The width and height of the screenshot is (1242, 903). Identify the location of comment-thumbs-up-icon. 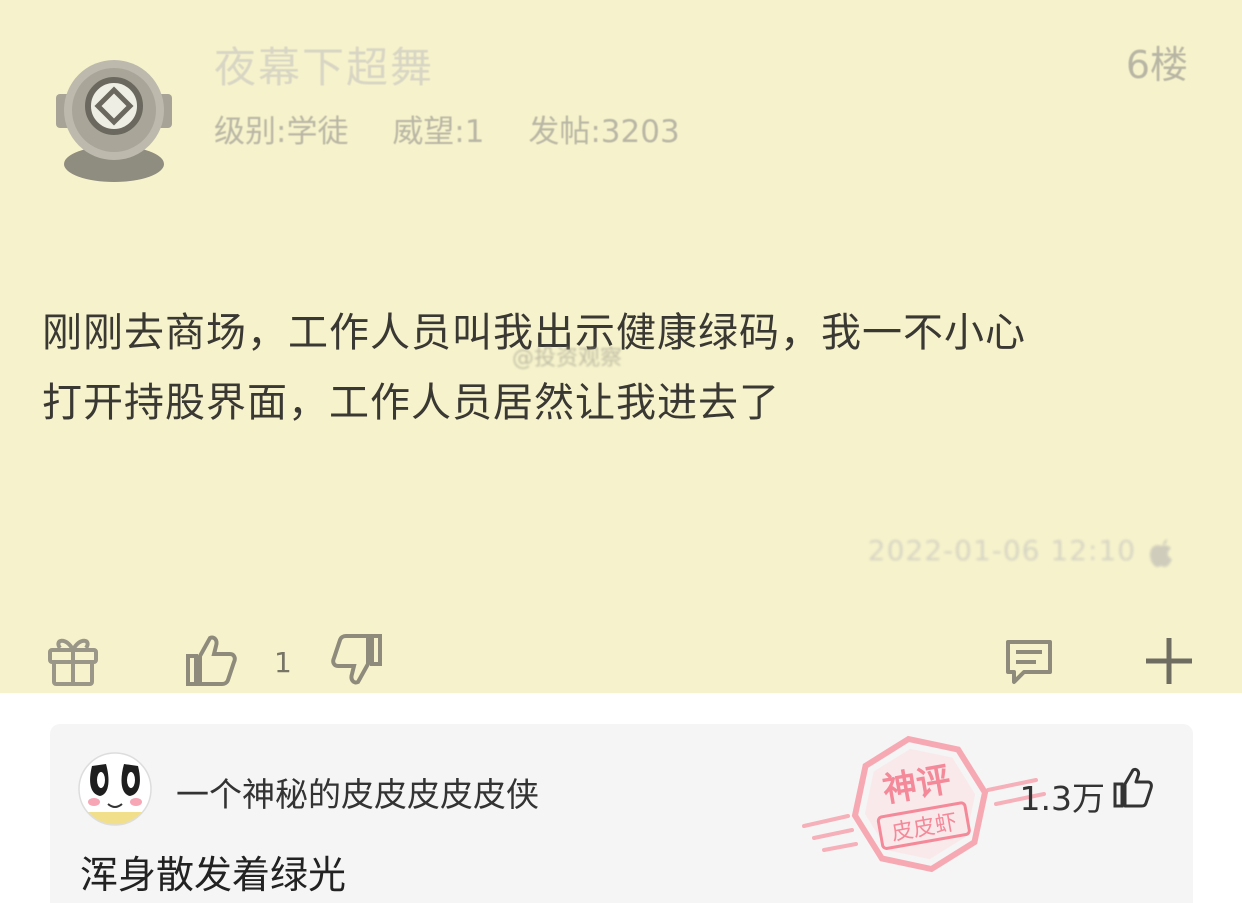
(1133, 788).